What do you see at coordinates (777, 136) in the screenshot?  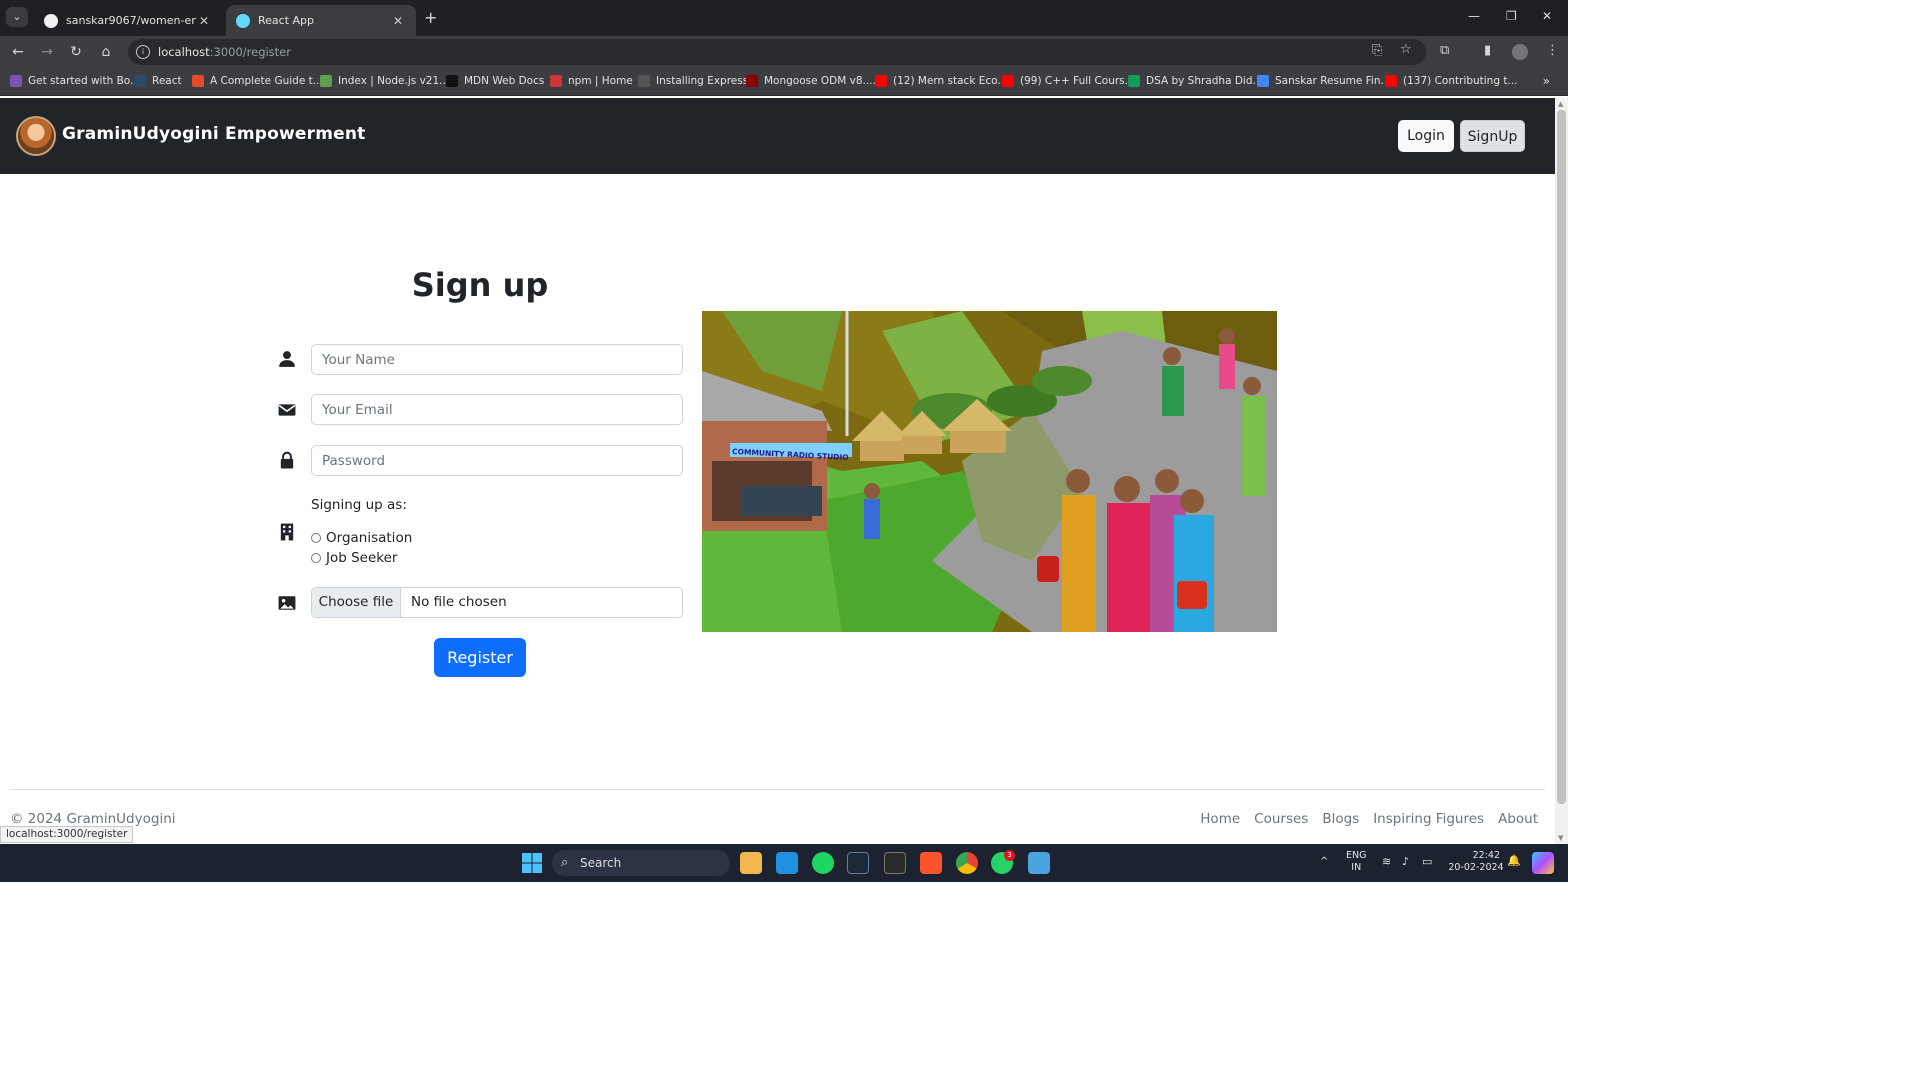 I see `app-navbar: GraminUdyogini Empowerment Login SignUp` at bounding box center [777, 136].